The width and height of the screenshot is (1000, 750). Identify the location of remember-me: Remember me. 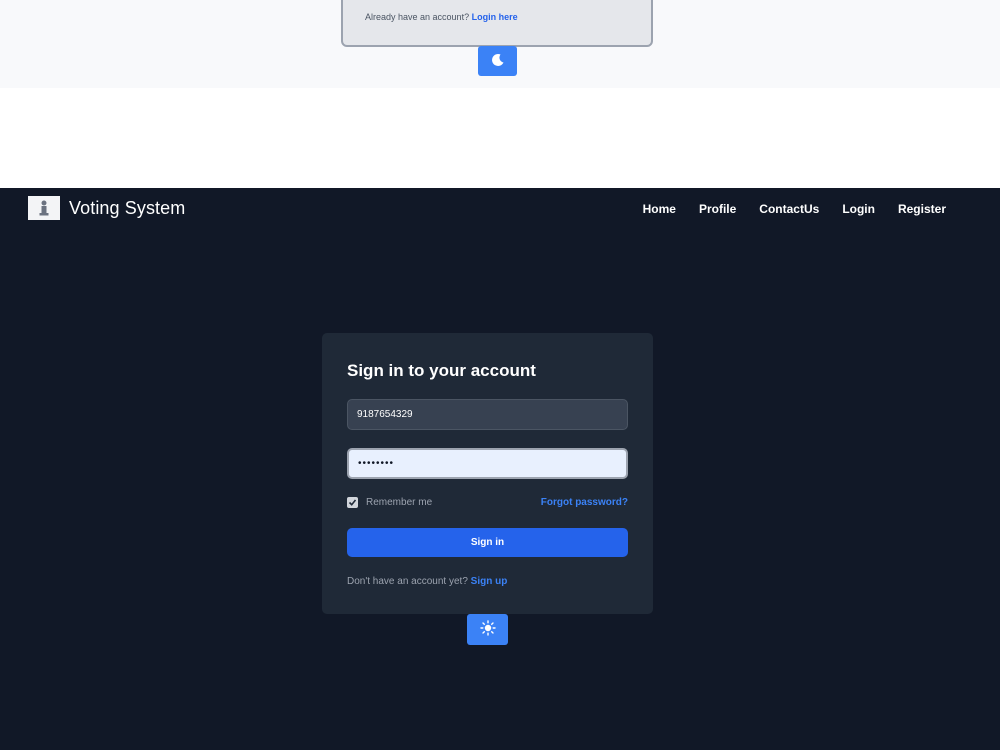
(389, 502).